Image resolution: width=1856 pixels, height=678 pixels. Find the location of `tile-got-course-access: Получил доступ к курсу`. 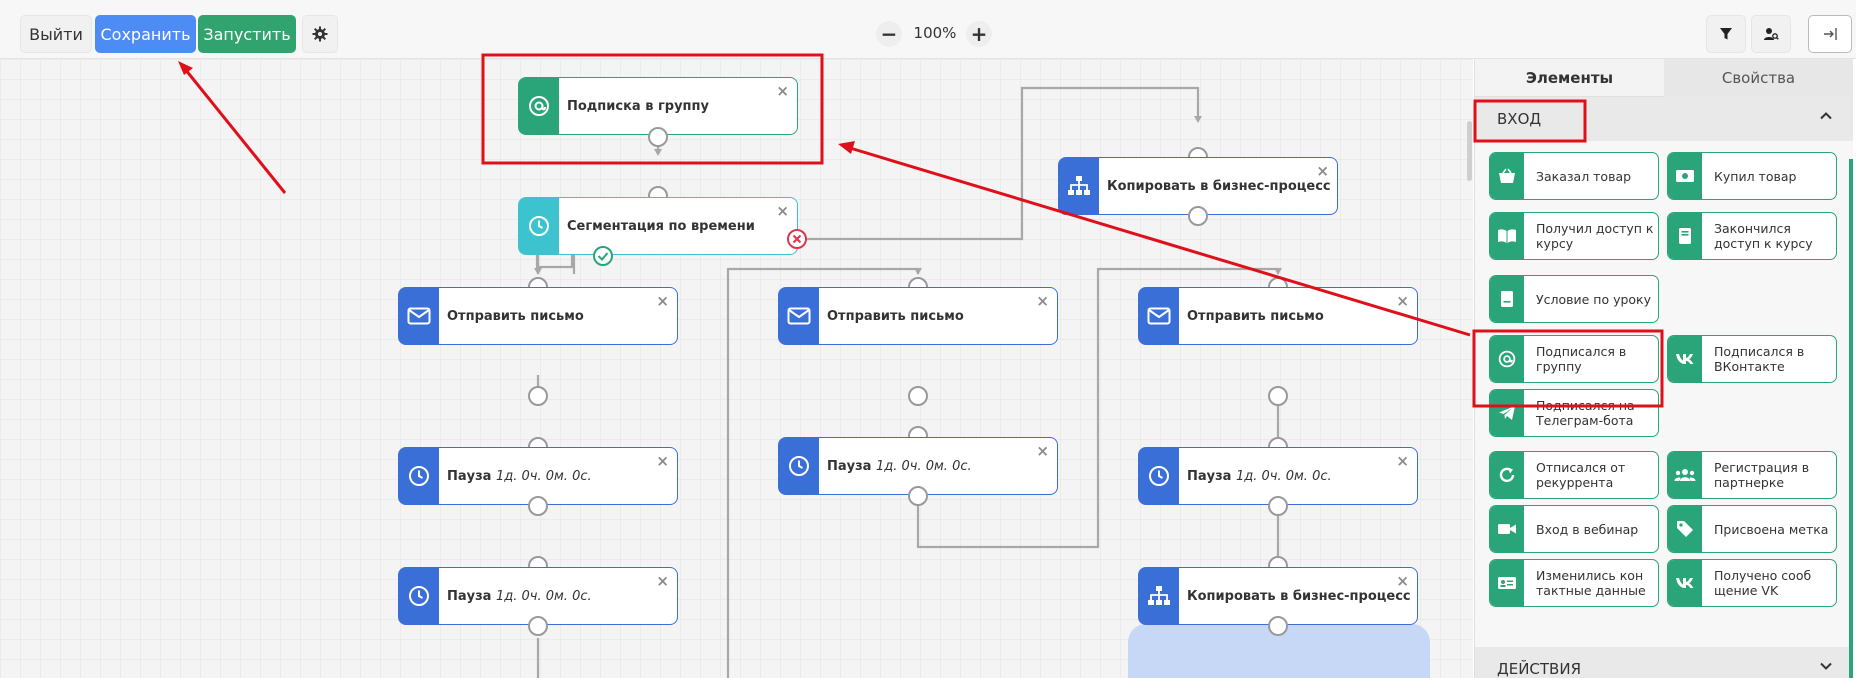

tile-got-course-access: Получил доступ к курсу is located at coordinates (1574, 236).